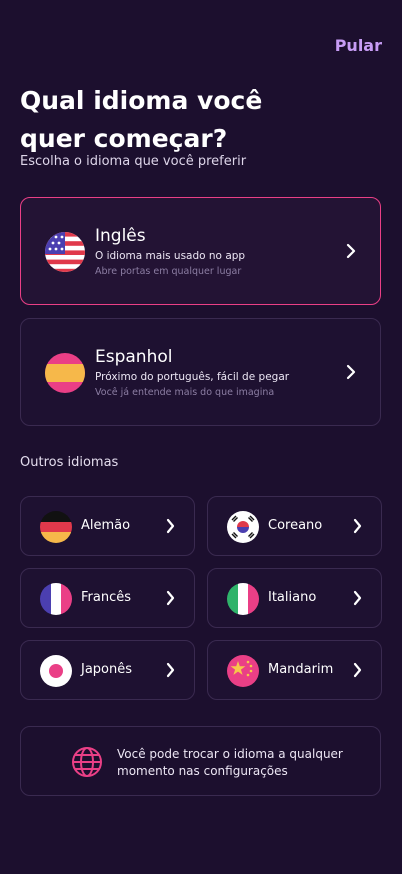 This screenshot has width=402, height=874. I want to click on language-card-german: Alemão, so click(107, 526).